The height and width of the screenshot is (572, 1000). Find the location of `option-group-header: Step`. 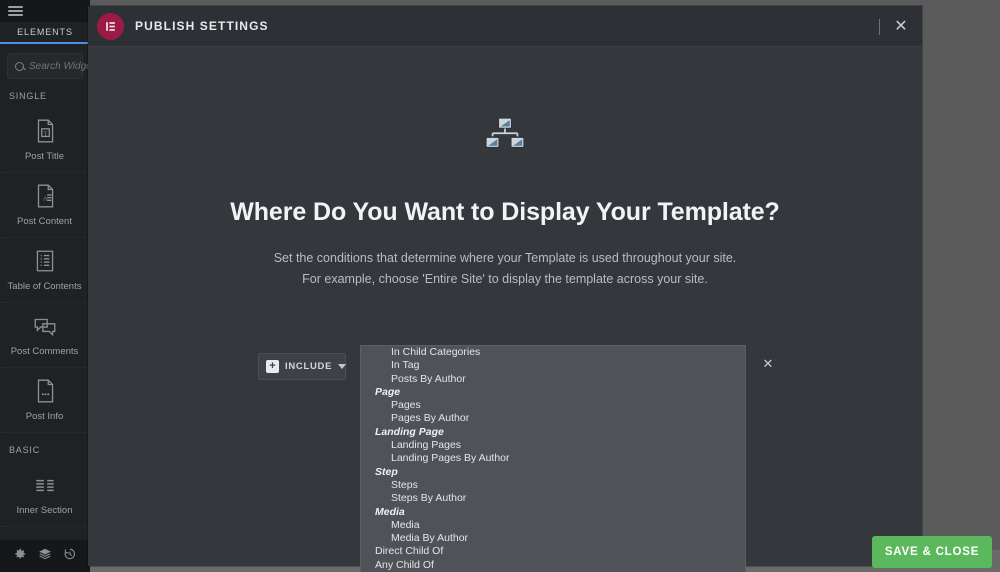

option-group-header: Step is located at coordinates (386, 471).